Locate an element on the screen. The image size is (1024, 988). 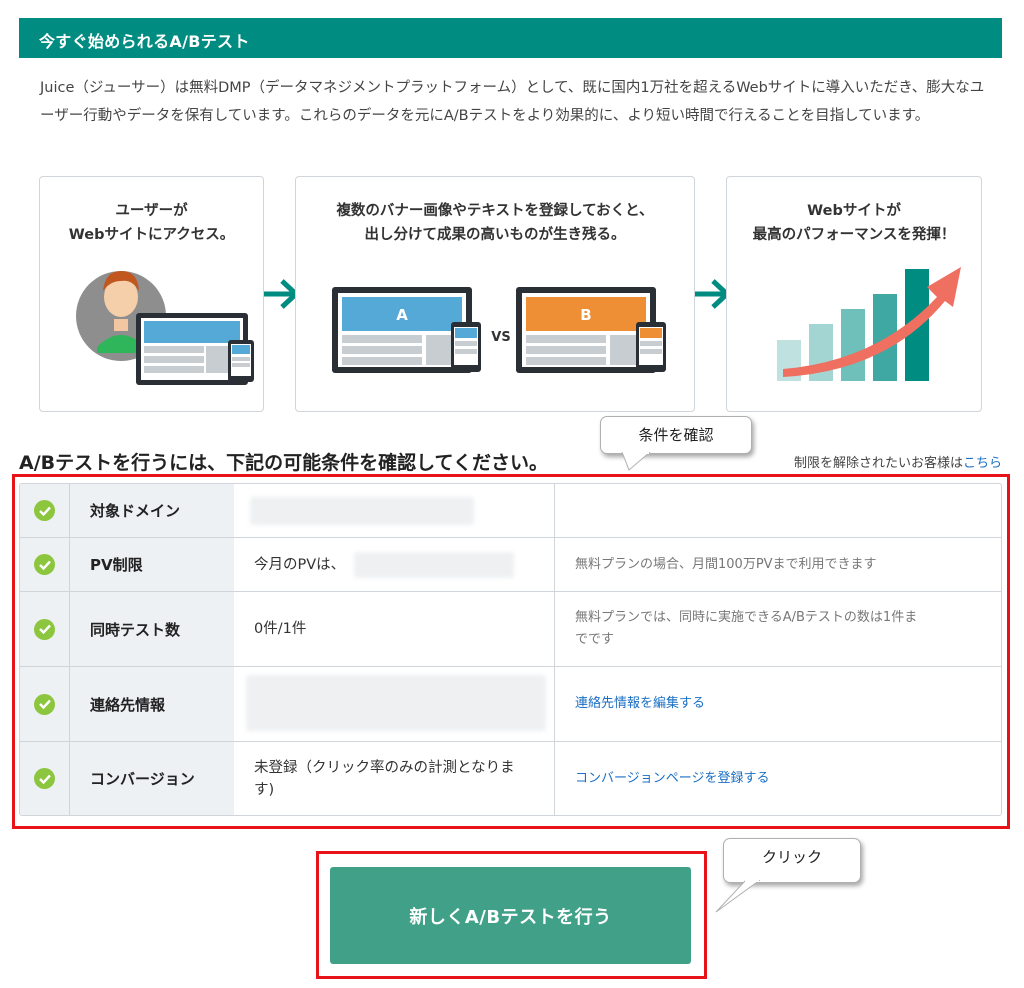
step-card-performance: Webサイトが 最高のパフォーマンスを発揮！ is located at coordinates (854, 294).